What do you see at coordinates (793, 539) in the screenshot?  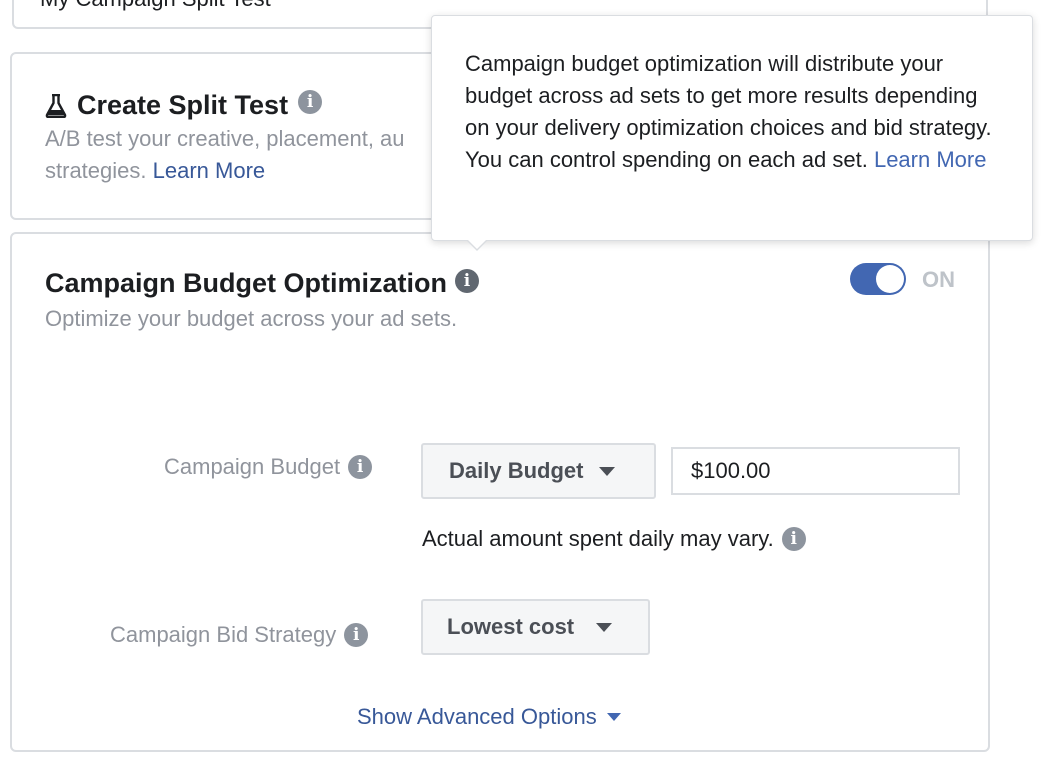 I see `budget-note-info-icon: i` at bounding box center [793, 539].